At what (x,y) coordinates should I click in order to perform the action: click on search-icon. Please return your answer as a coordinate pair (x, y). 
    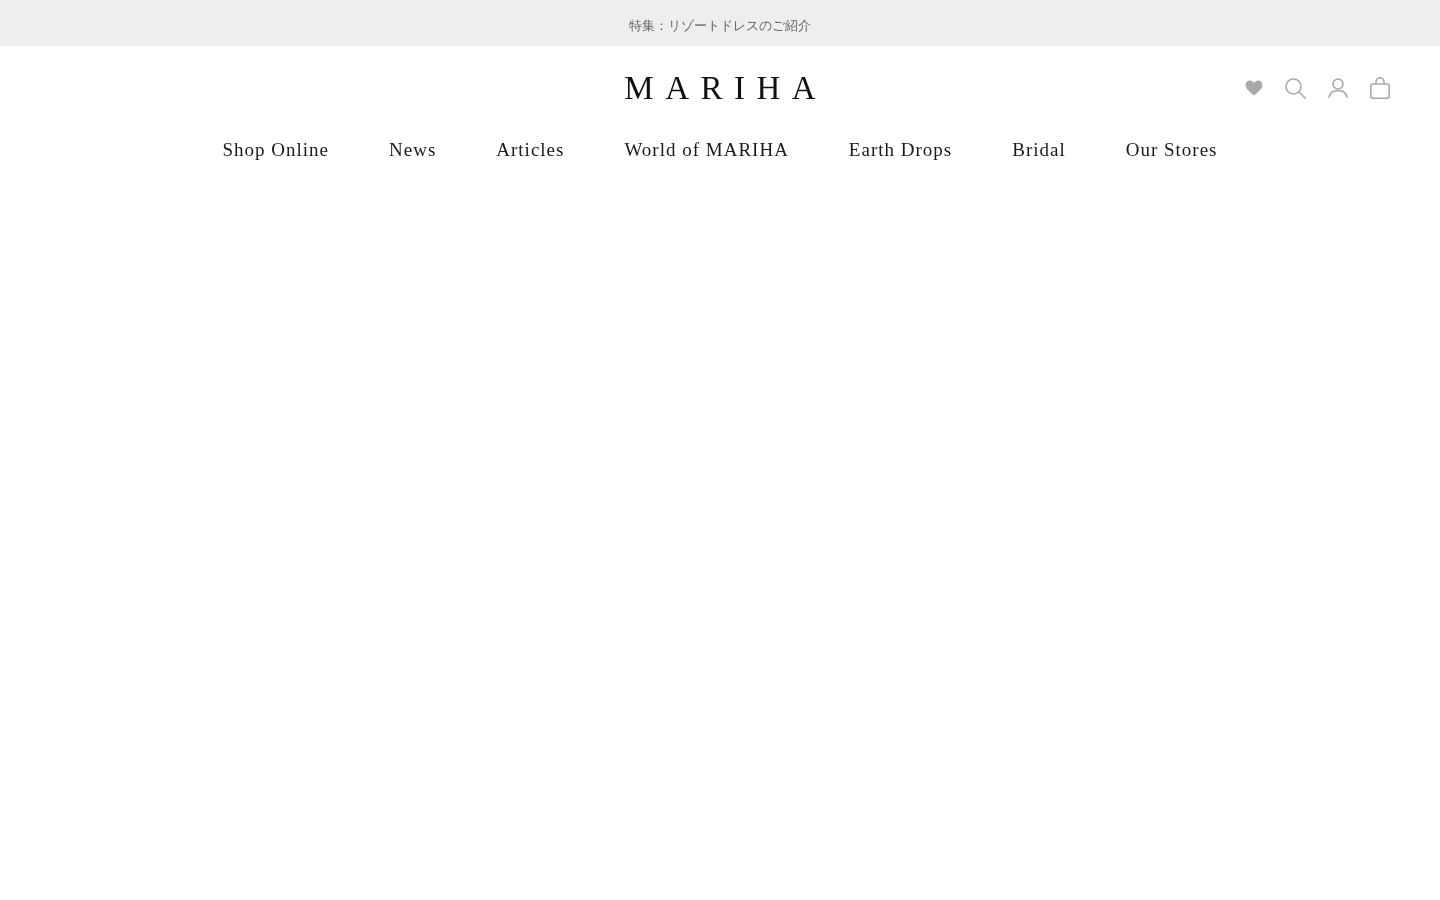
    Looking at the image, I should click on (1295, 88).